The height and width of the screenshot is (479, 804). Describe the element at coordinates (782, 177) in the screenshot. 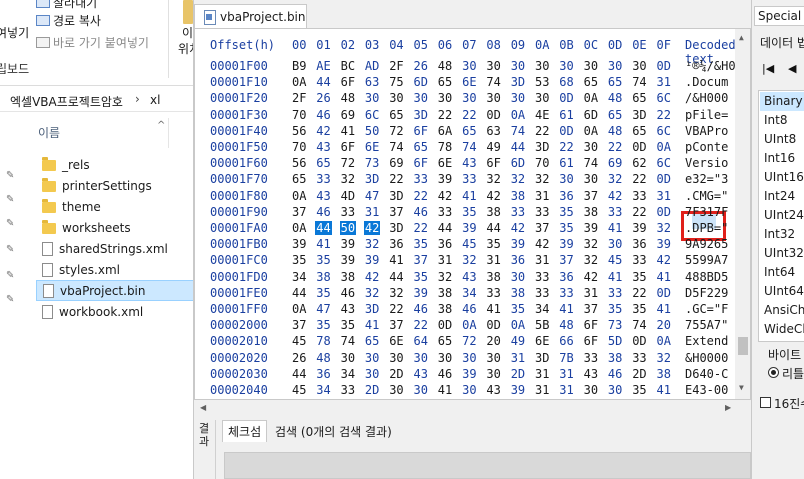

I see `data-type-item: UInt16` at that location.